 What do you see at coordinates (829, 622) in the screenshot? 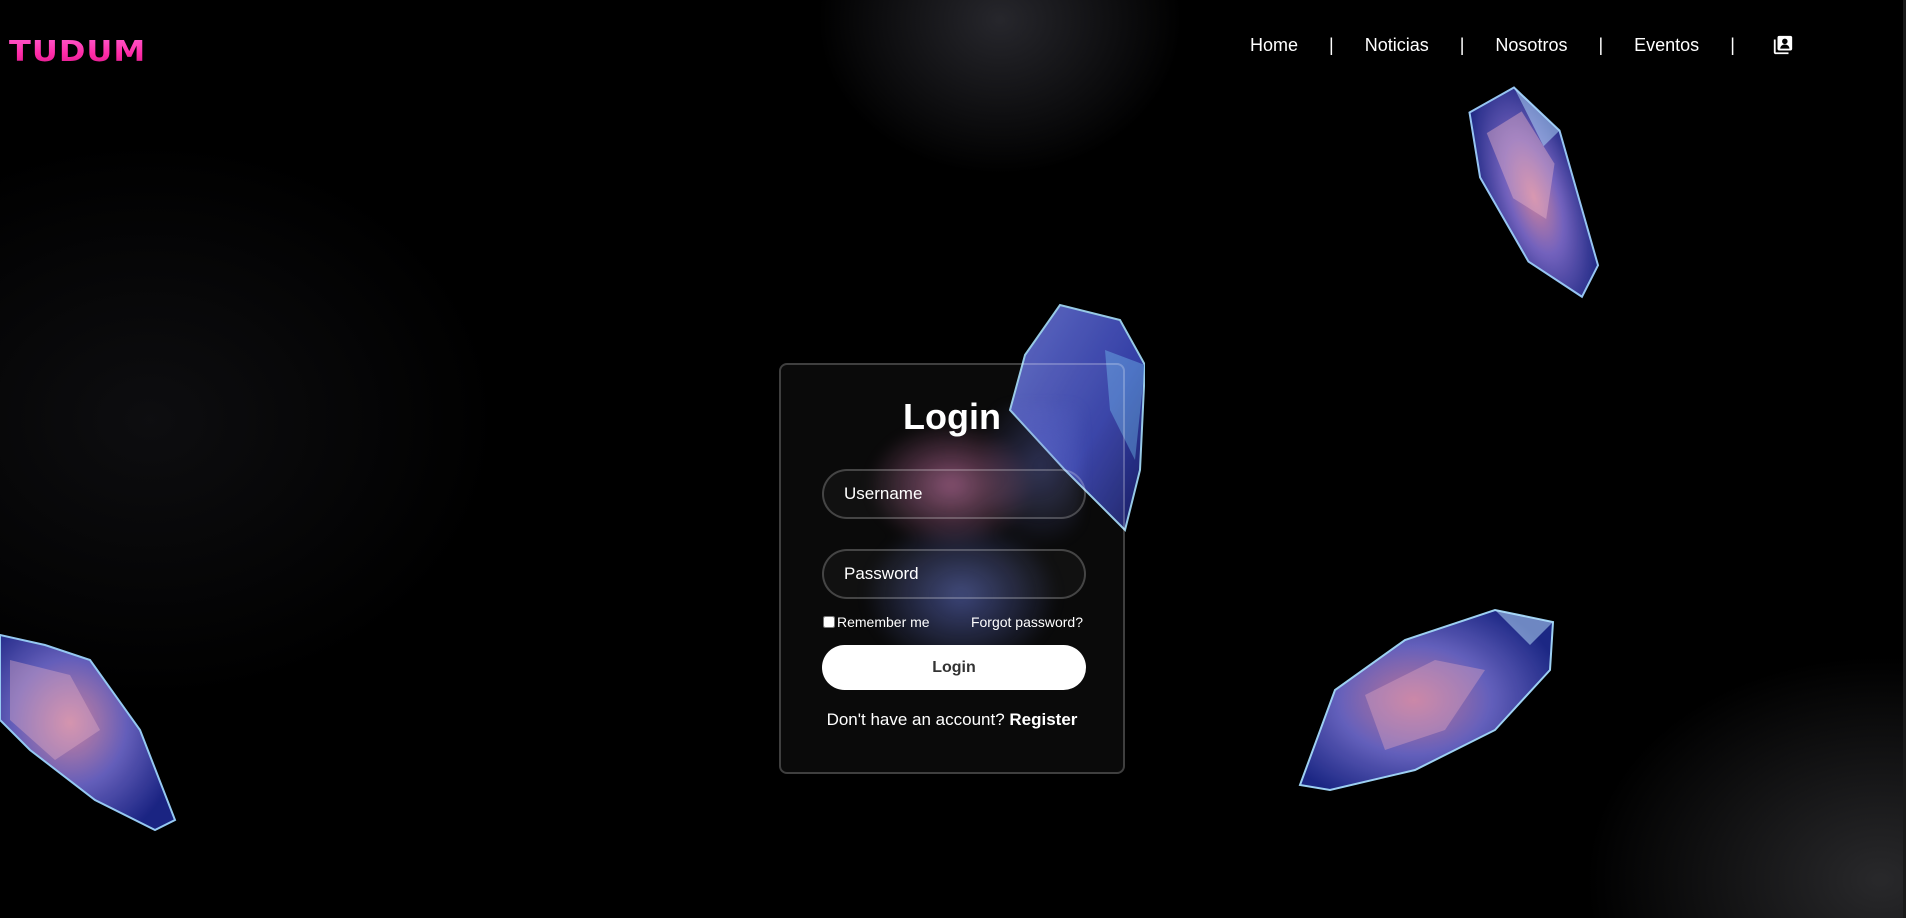
I see `remember-me-checkbox` at bounding box center [829, 622].